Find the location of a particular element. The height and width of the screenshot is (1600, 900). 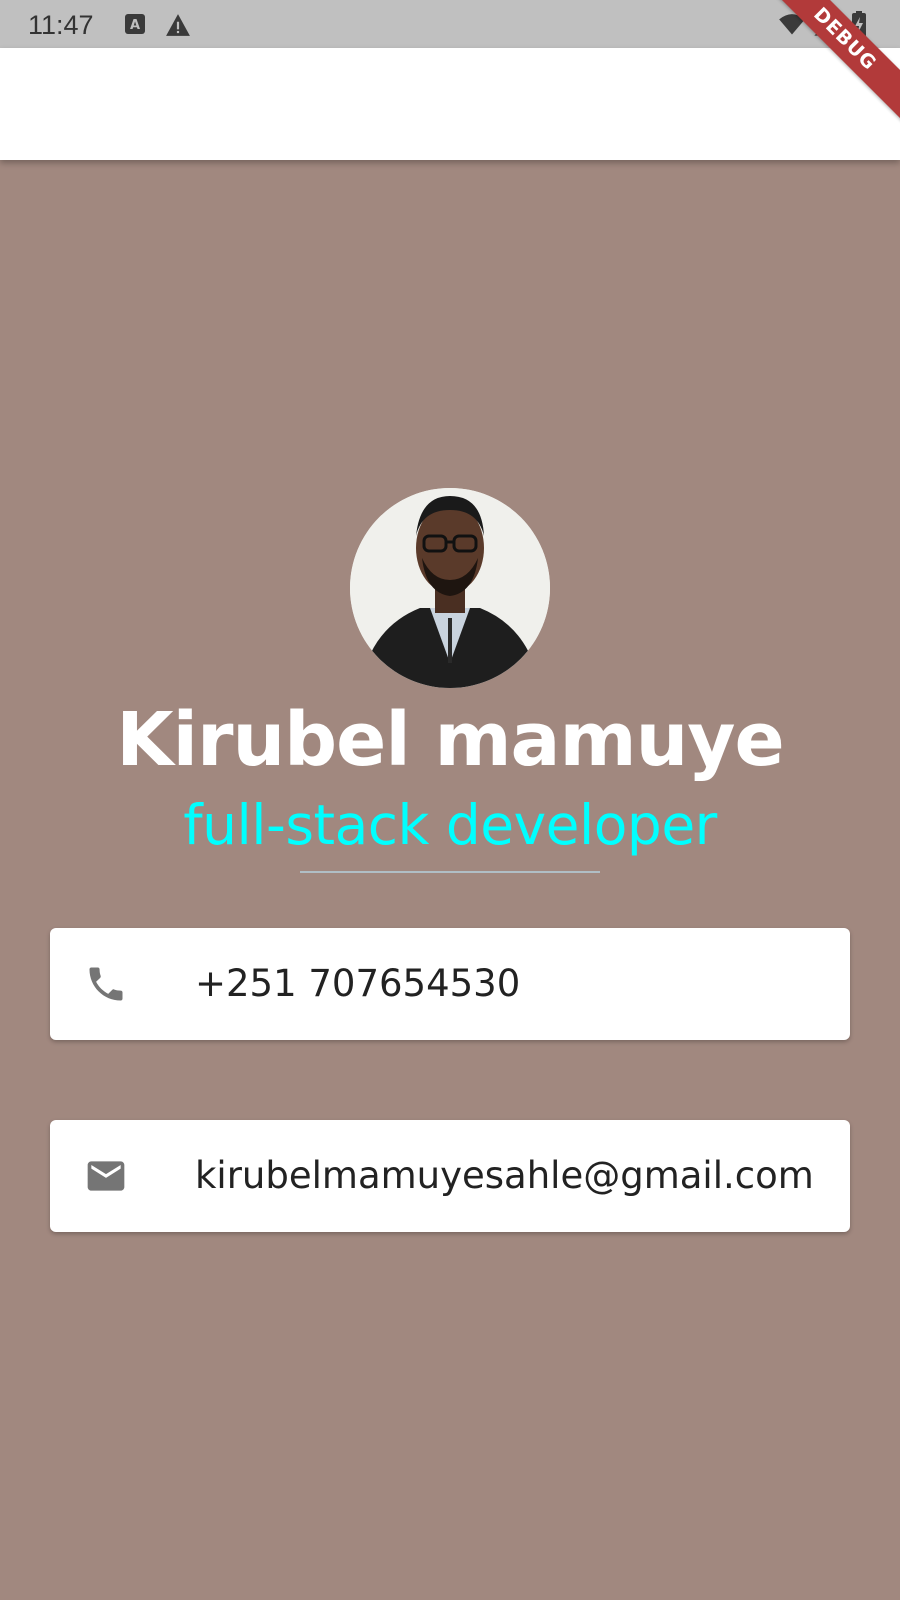

avatar-photo is located at coordinates (450, 588).